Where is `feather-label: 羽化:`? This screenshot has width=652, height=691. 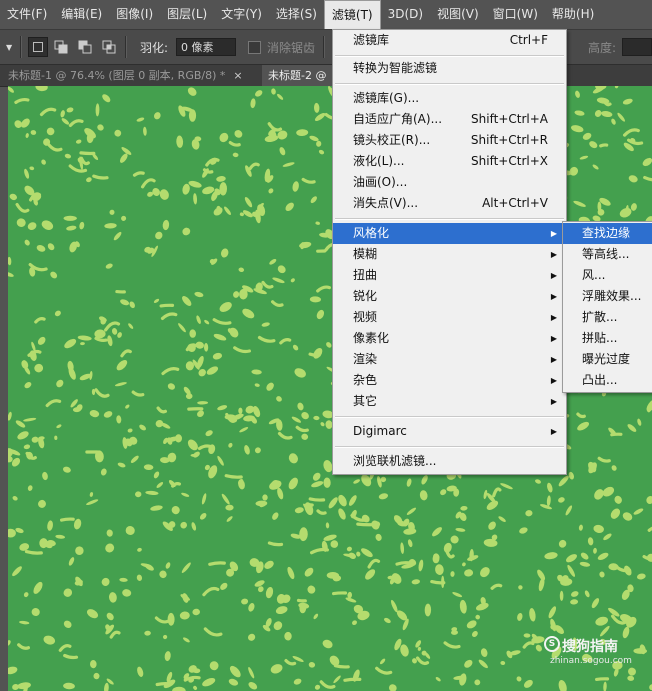 feather-label: 羽化: is located at coordinates (154, 47).